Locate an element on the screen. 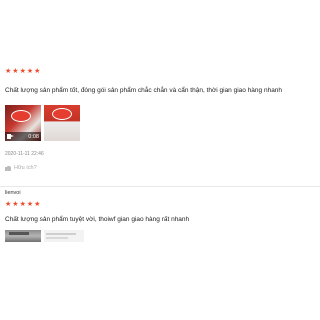 This screenshot has height=320, width=320. reviewer-username: lienvoi is located at coordinates (162, 193).